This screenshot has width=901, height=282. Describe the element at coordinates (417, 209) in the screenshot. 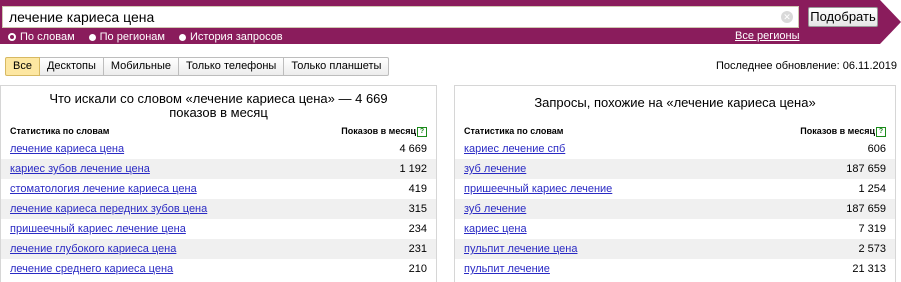

I see `count-value: 315` at that location.